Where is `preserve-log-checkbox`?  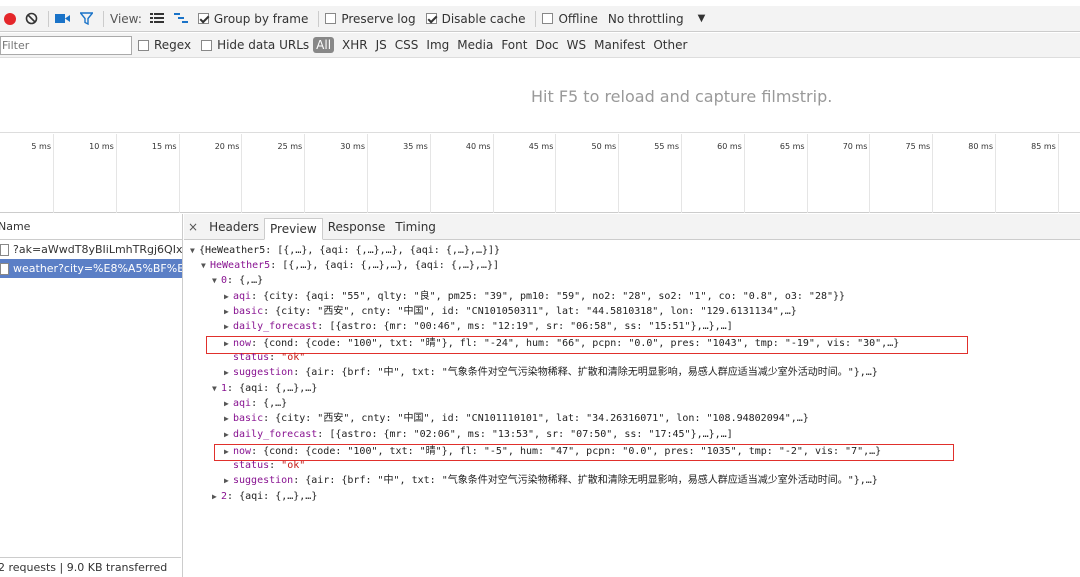 preserve-log-checkbox is located at coordinates (331, 18).